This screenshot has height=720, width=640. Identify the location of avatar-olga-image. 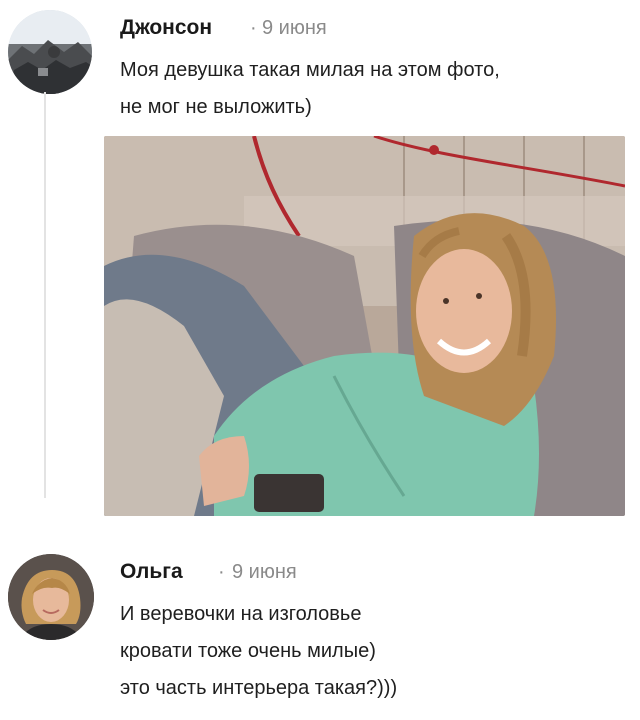
(51, 597).